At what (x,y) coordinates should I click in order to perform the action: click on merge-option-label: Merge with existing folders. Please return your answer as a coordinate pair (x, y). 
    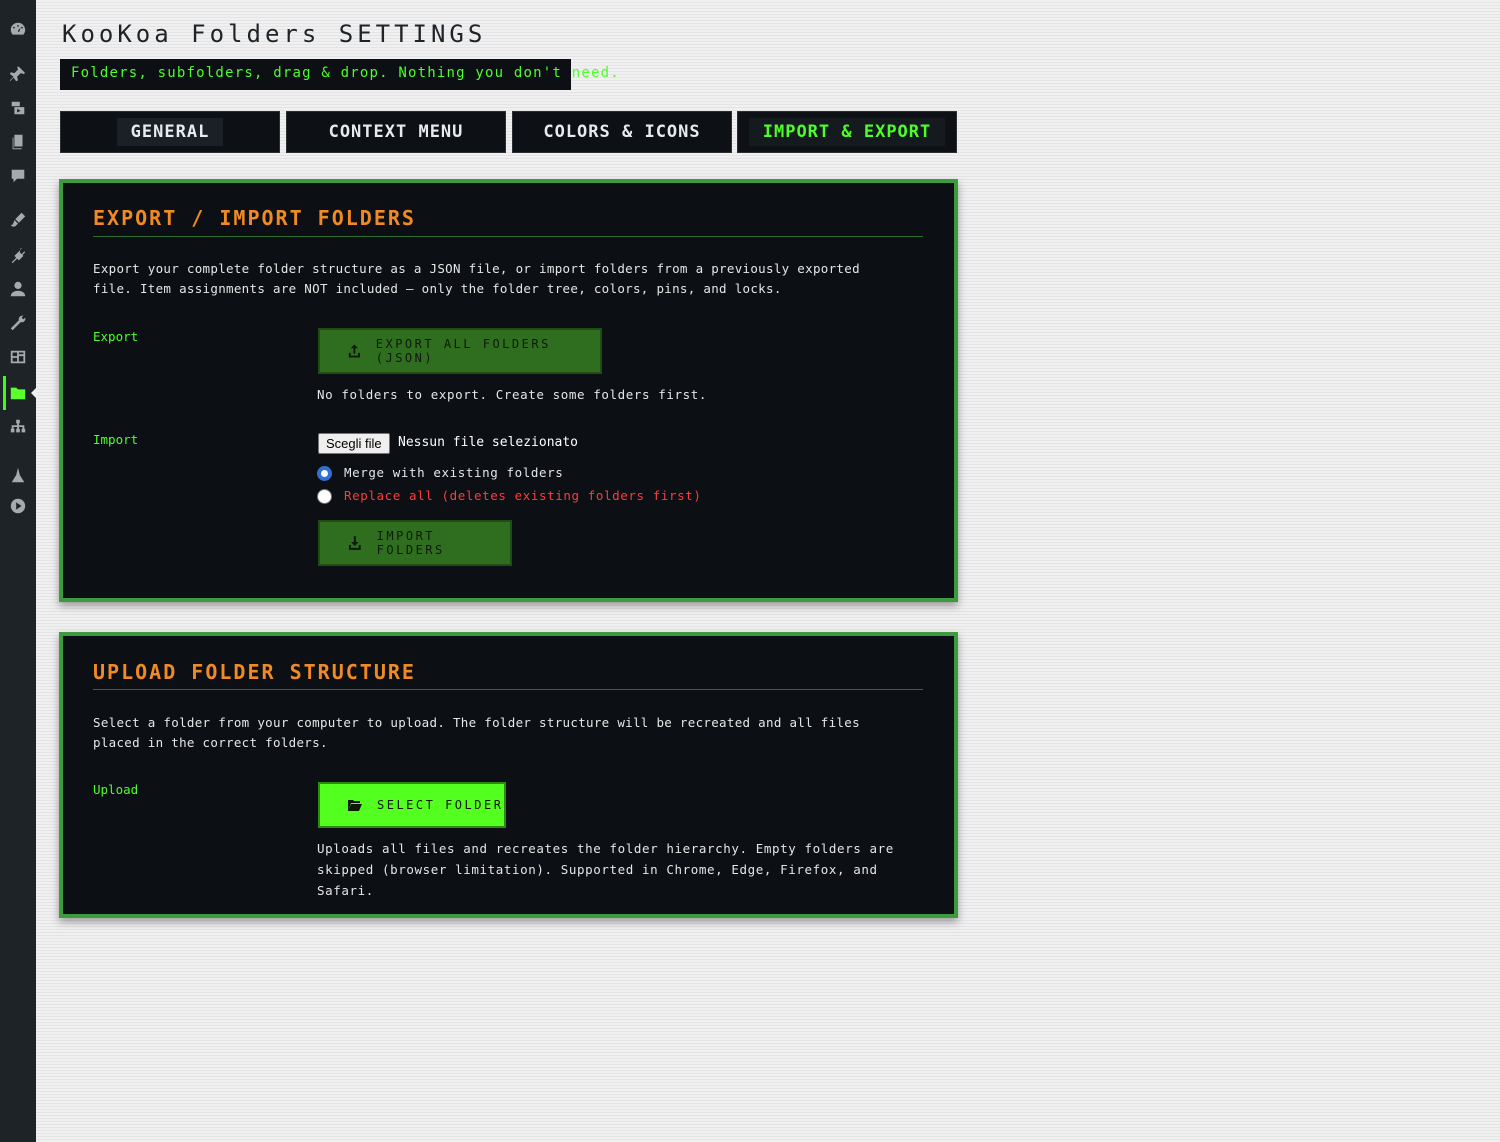
    Looking at the image, I should click on (454, 472).